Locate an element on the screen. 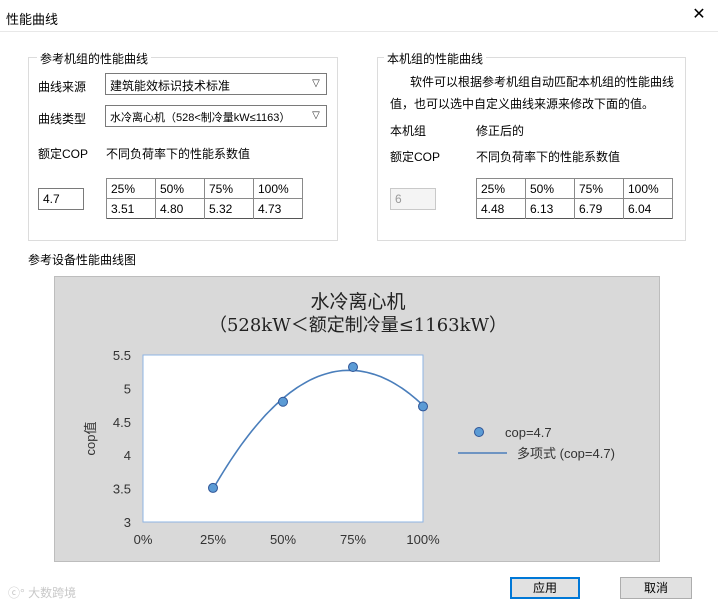 The image size is (718, 606). value-cell: 3.51 is located at coordinates (131, 208).